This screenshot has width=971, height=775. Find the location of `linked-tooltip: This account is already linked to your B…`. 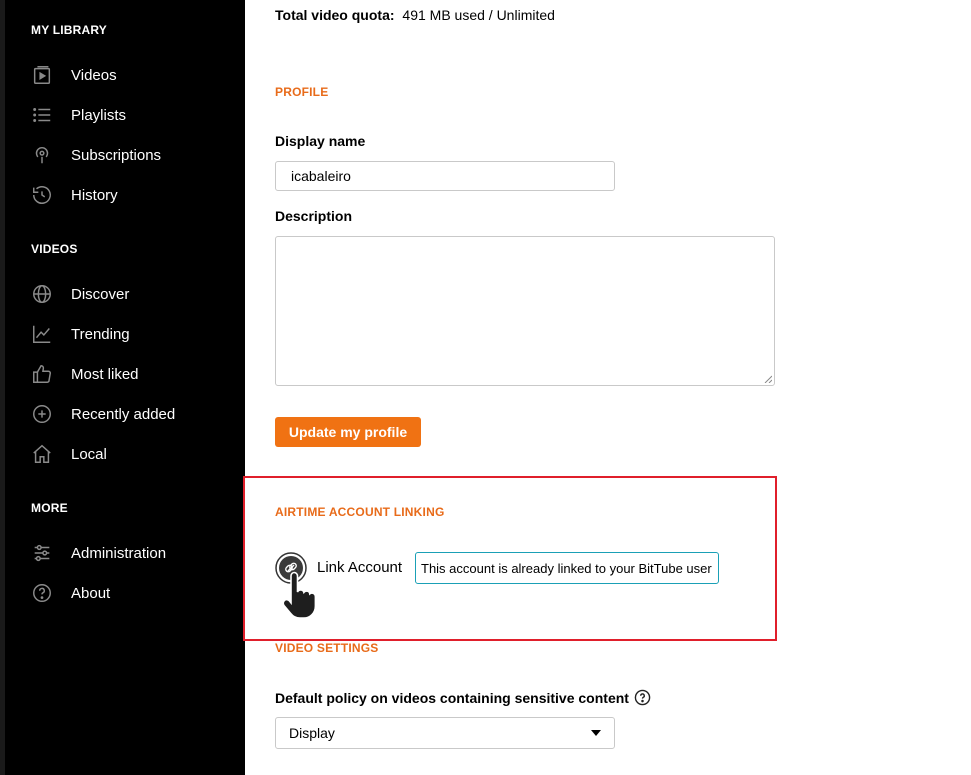

linked-tooltip: This account is already linked to your B… is located at coordinates (567, 568).